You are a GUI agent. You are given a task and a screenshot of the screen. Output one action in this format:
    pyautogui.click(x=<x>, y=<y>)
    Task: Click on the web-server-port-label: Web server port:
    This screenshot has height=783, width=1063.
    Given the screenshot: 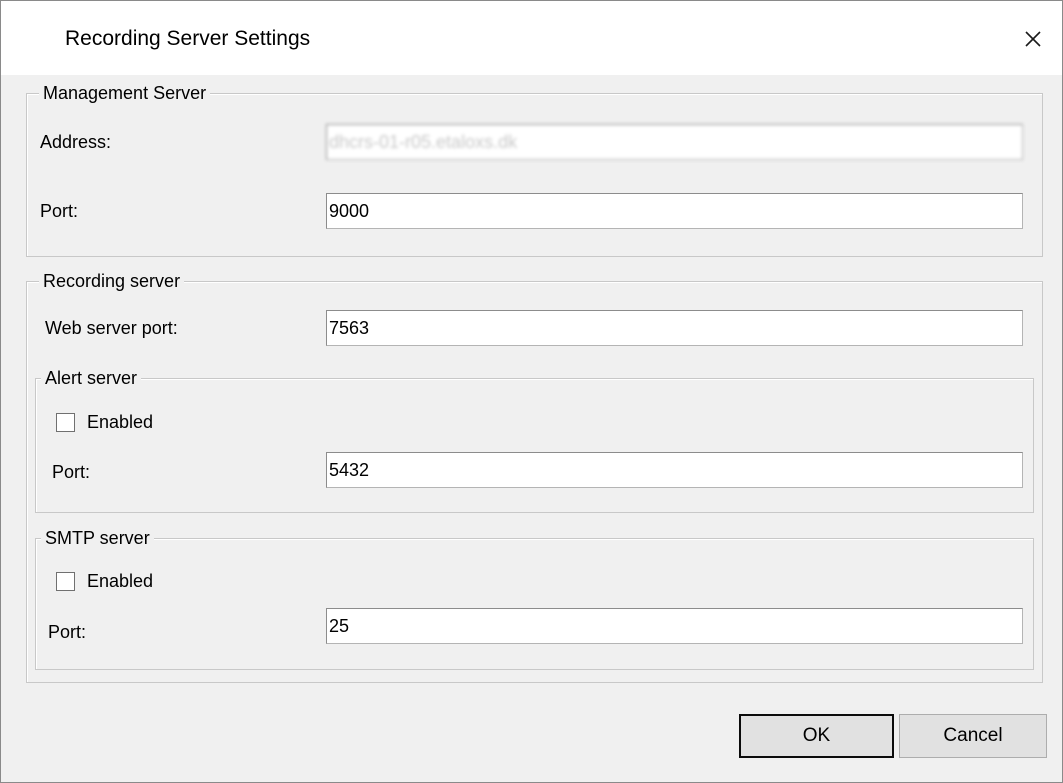 What is the action you would take?
    pyautogui.click(x=111, y=328)
    